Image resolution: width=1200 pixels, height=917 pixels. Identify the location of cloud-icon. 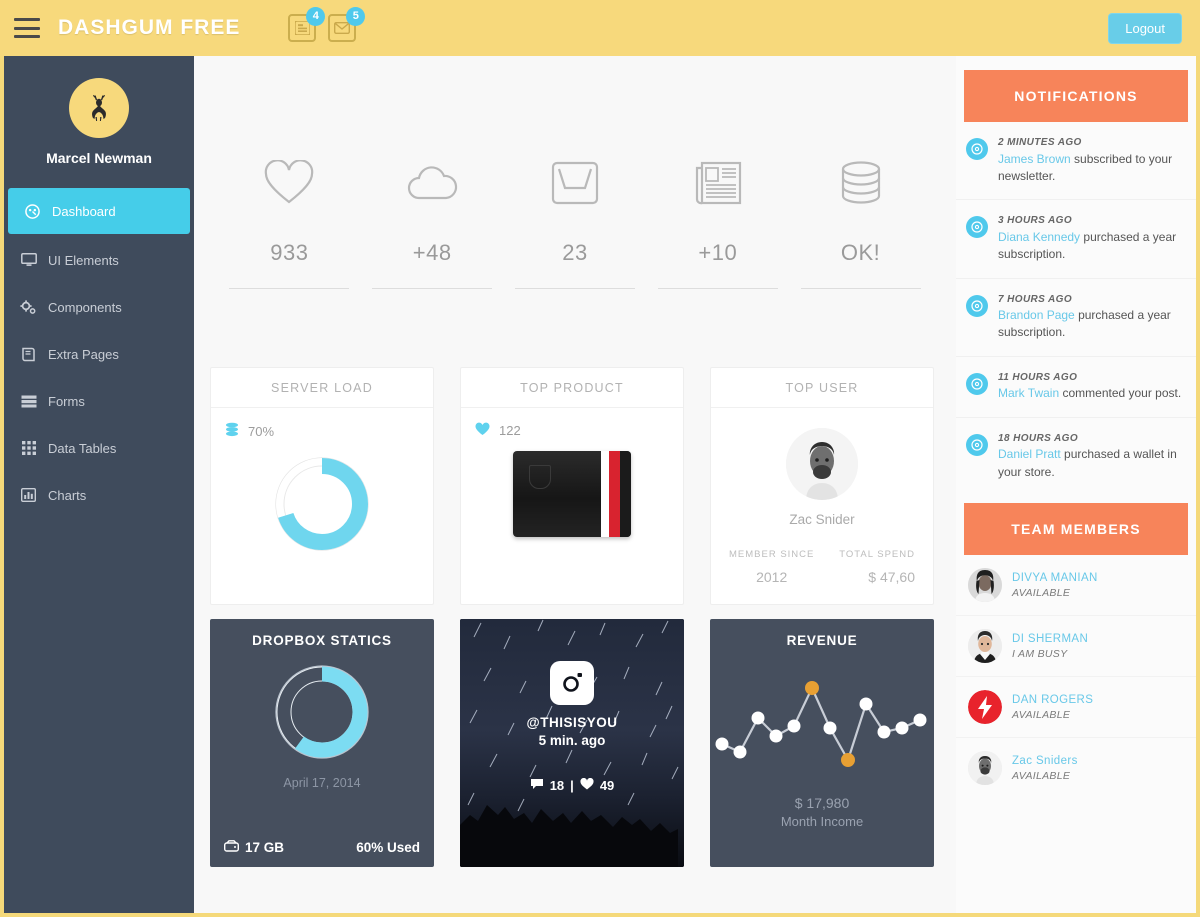
(432, 183).